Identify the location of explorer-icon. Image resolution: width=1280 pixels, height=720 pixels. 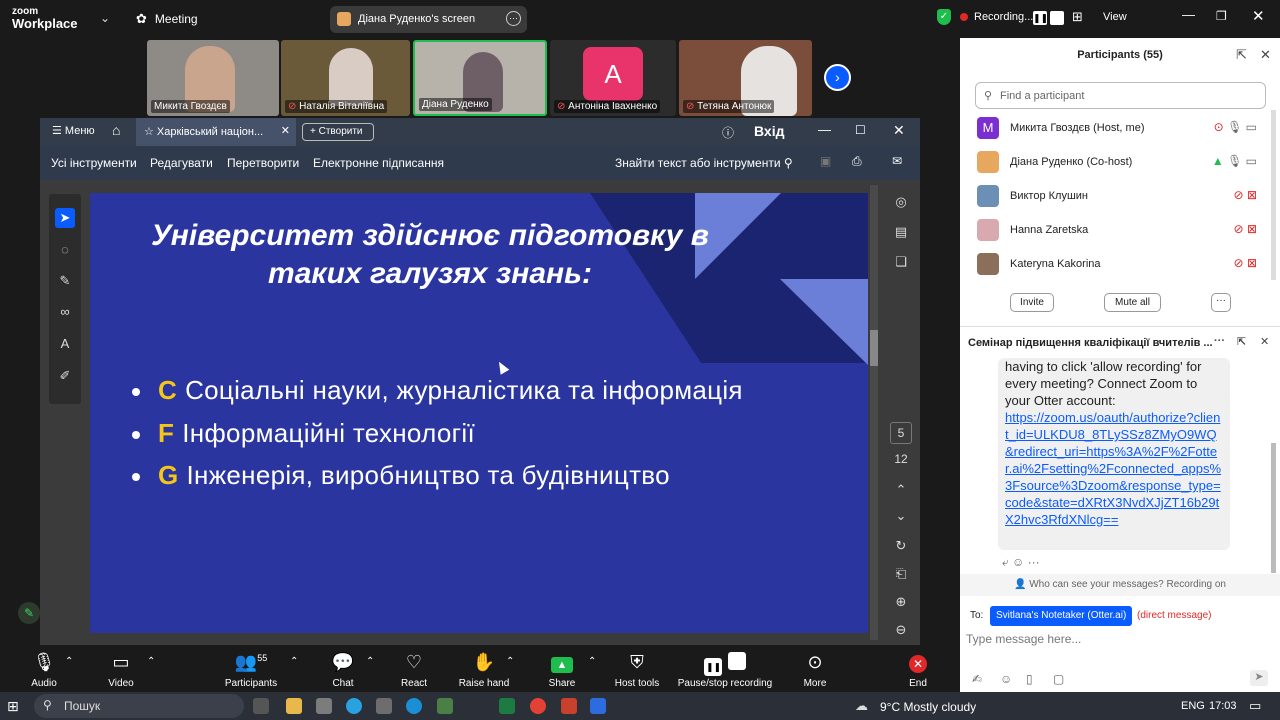
(294, 706).